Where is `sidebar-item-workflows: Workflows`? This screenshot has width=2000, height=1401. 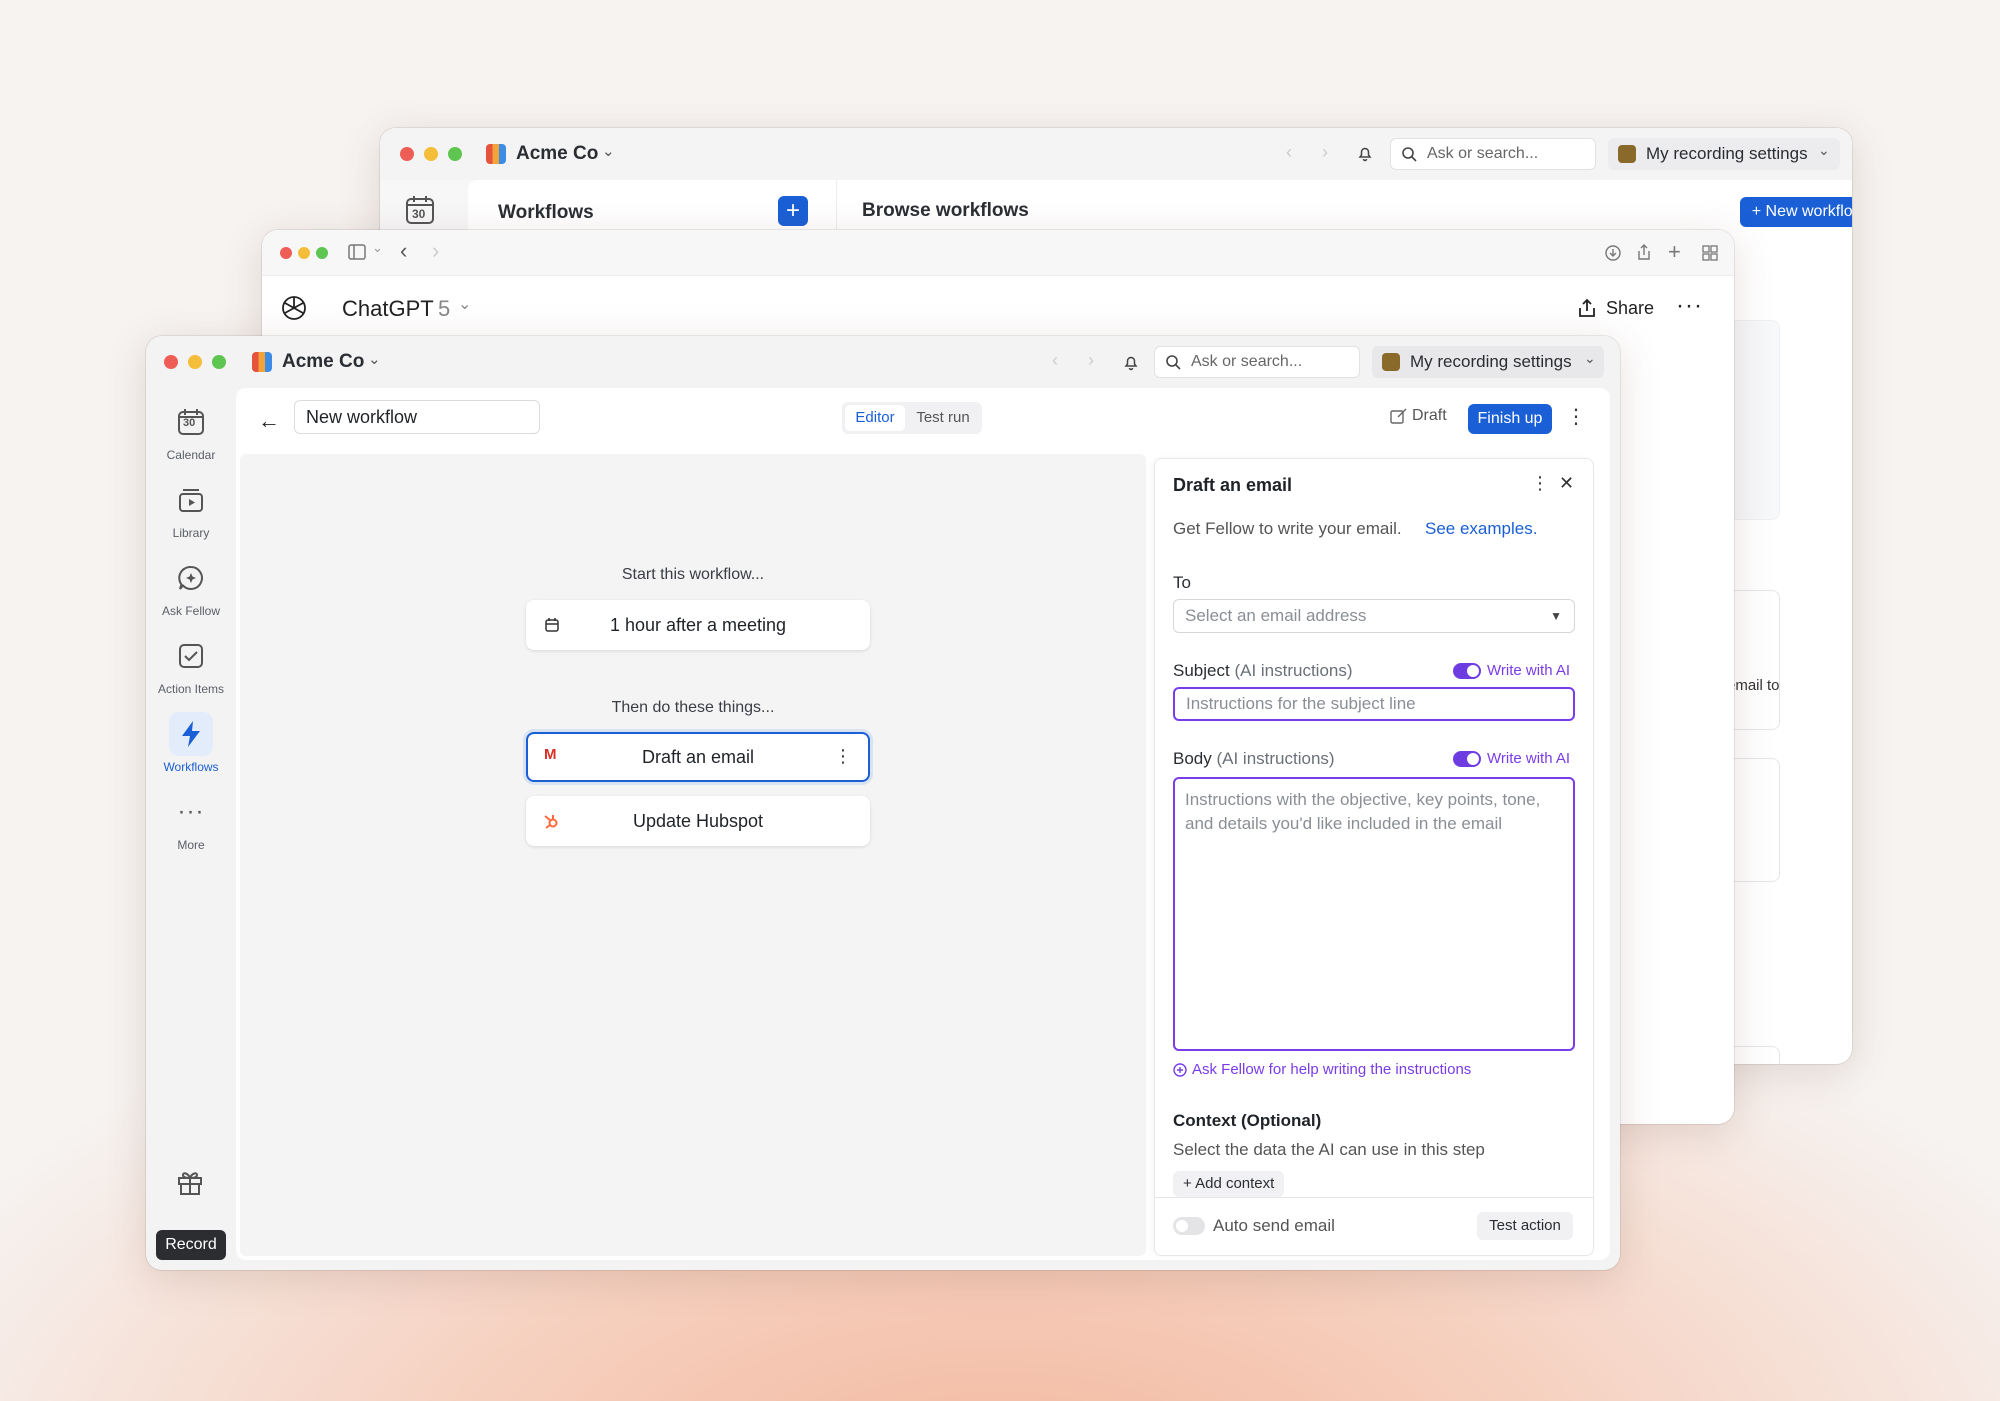
sidebar-item-workflows: Workflows is located at coordinates (191, 743).